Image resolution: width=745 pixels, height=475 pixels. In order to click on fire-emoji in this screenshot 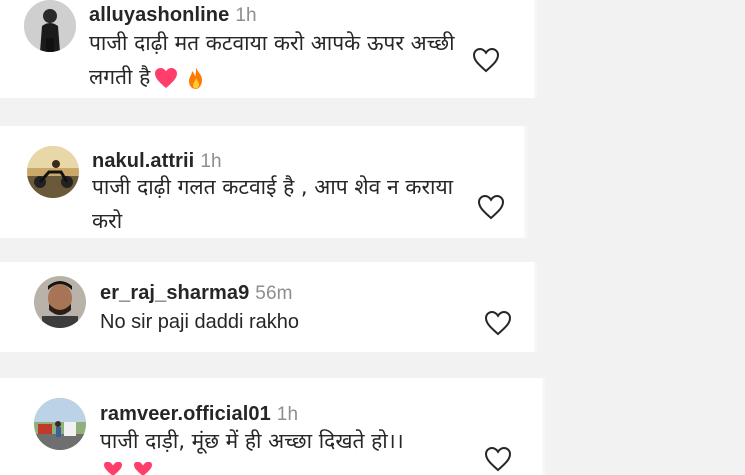, I will do `click(196, 78)`.